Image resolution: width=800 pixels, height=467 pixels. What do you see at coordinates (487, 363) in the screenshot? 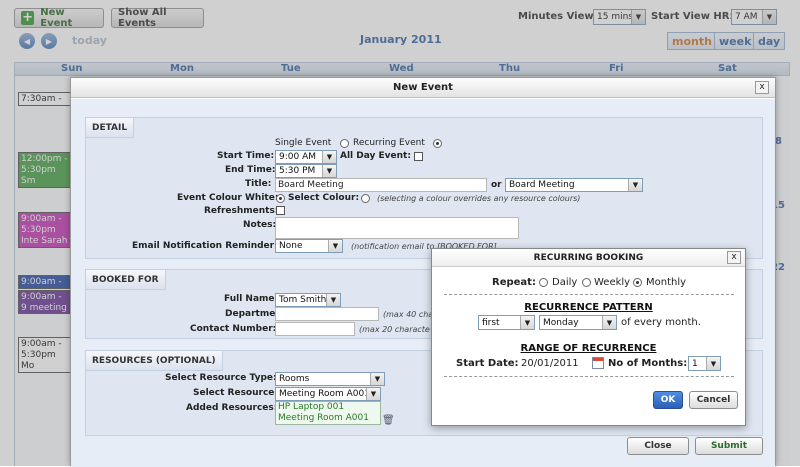
I see `start-date-label: Start Date:` at bounding box center [487, 363].